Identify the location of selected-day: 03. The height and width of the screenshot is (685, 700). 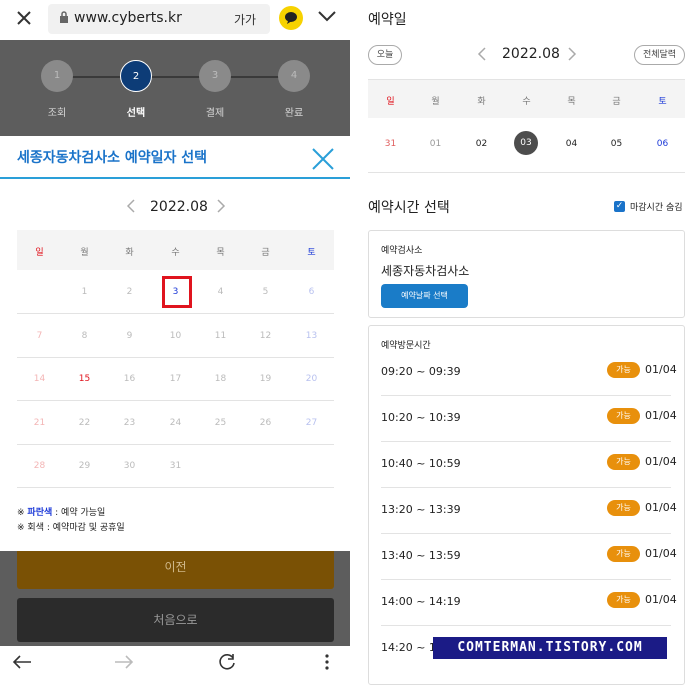
(526, 143).